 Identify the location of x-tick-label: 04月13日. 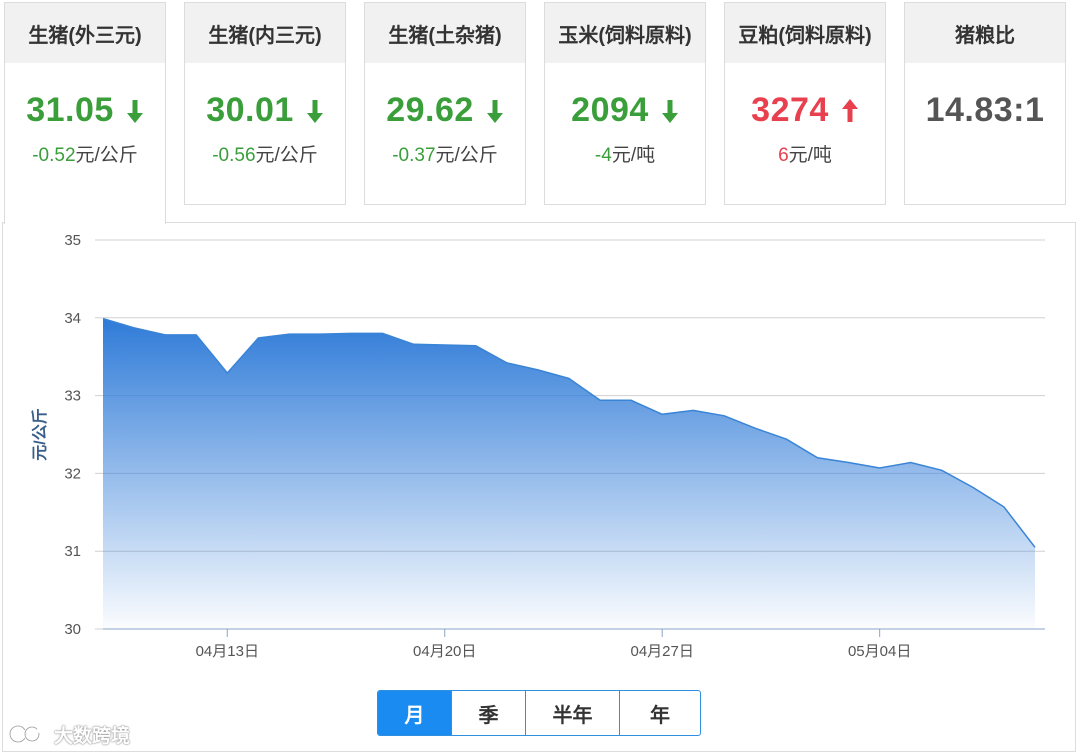
(227, 651).